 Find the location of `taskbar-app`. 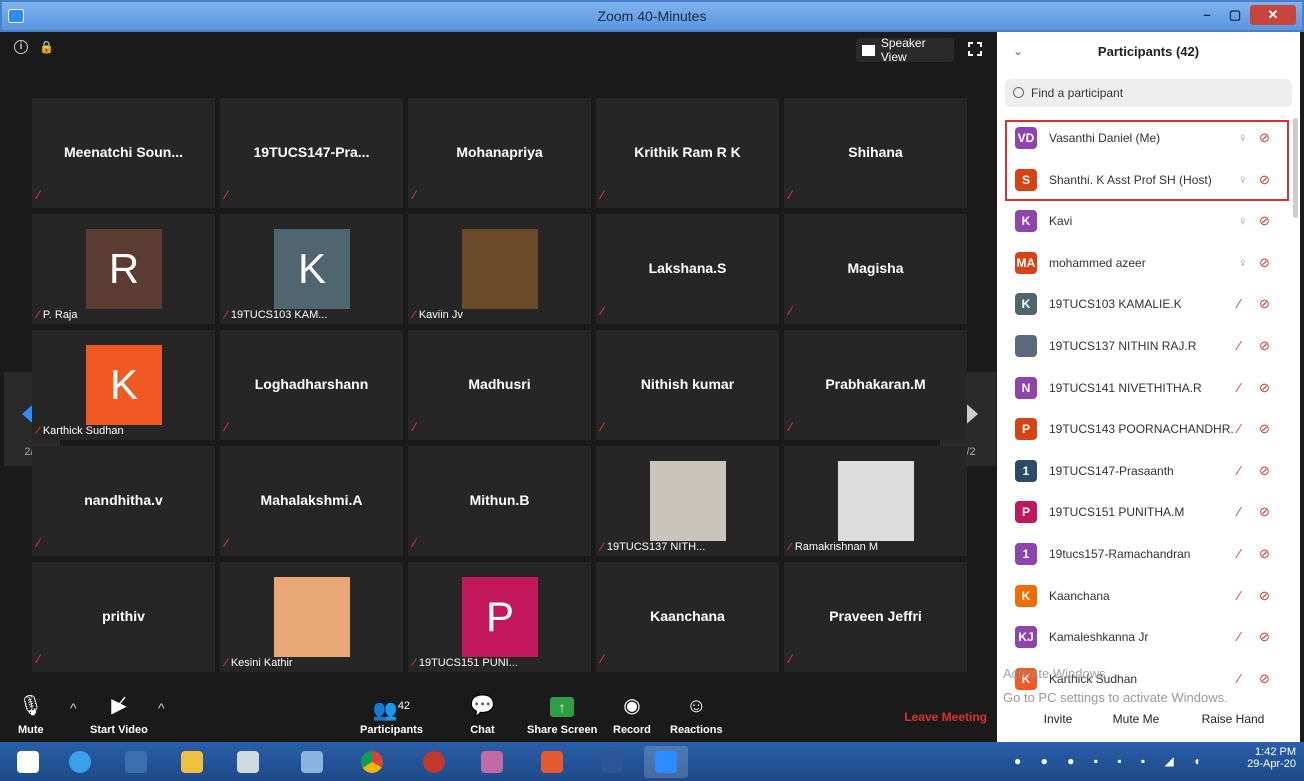

taskbar-app is located at coordinates (312, 762).